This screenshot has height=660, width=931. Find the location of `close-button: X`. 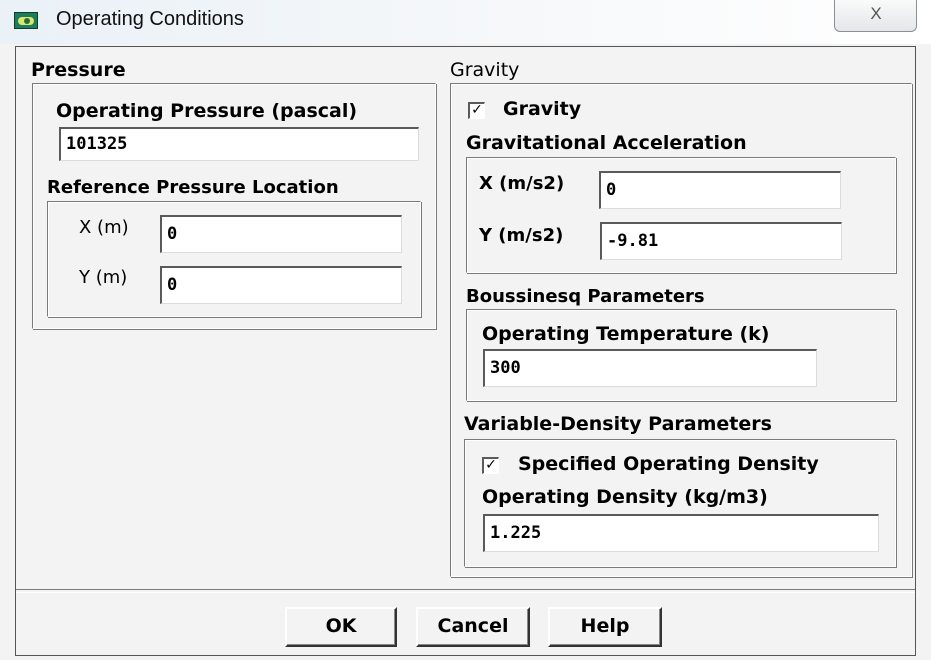

close-button: X is located at coordinates (875, 16).